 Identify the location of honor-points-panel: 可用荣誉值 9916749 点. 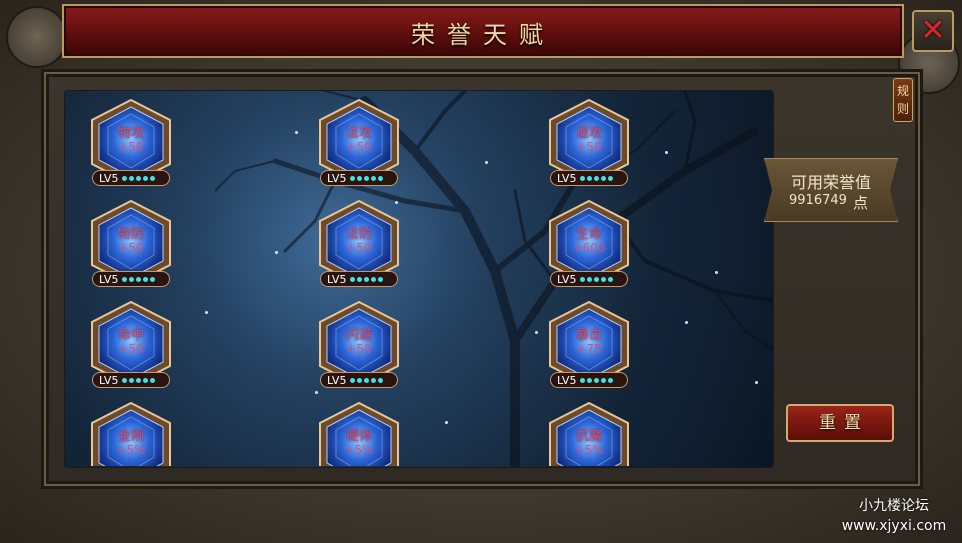
(831, 190).